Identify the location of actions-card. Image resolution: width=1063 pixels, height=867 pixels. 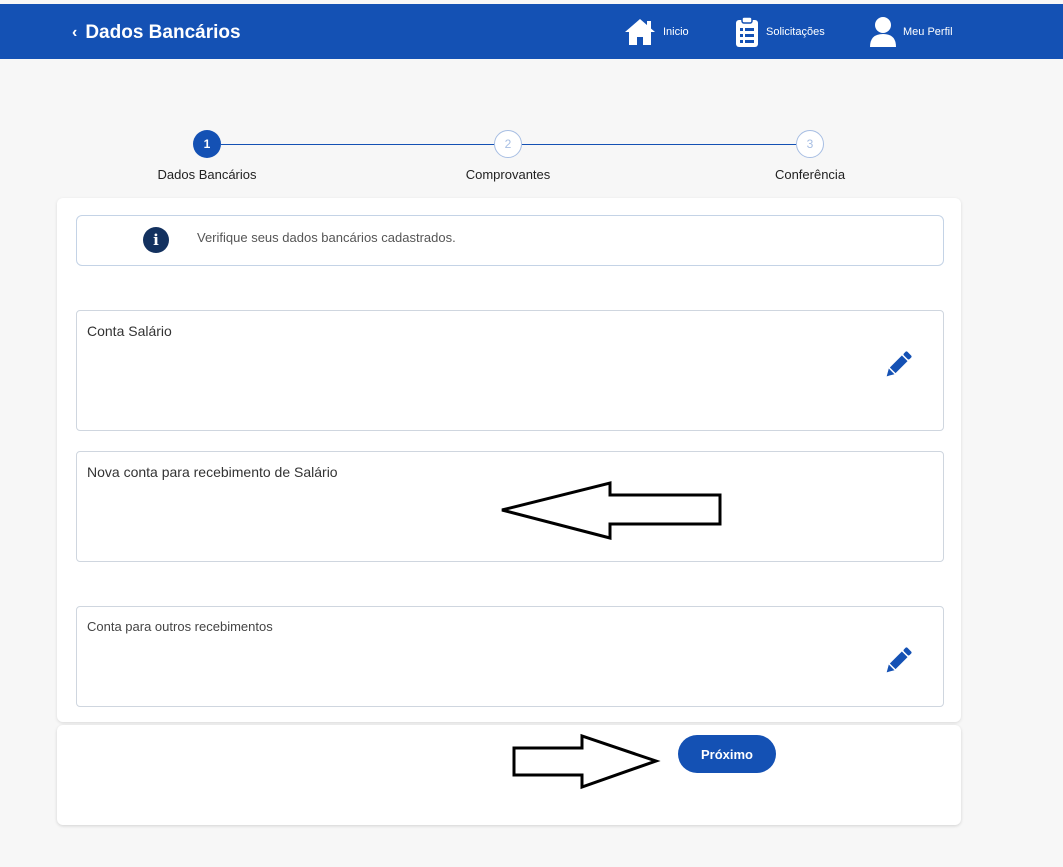
(509, 775).